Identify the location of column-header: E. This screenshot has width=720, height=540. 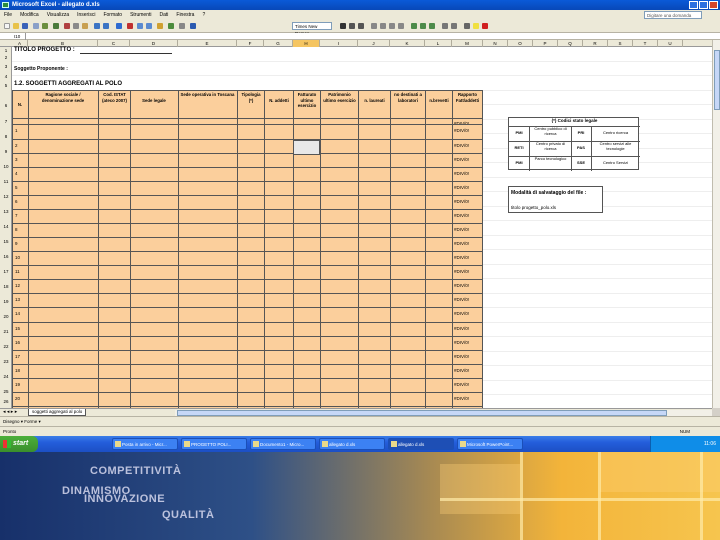
(207, 43).